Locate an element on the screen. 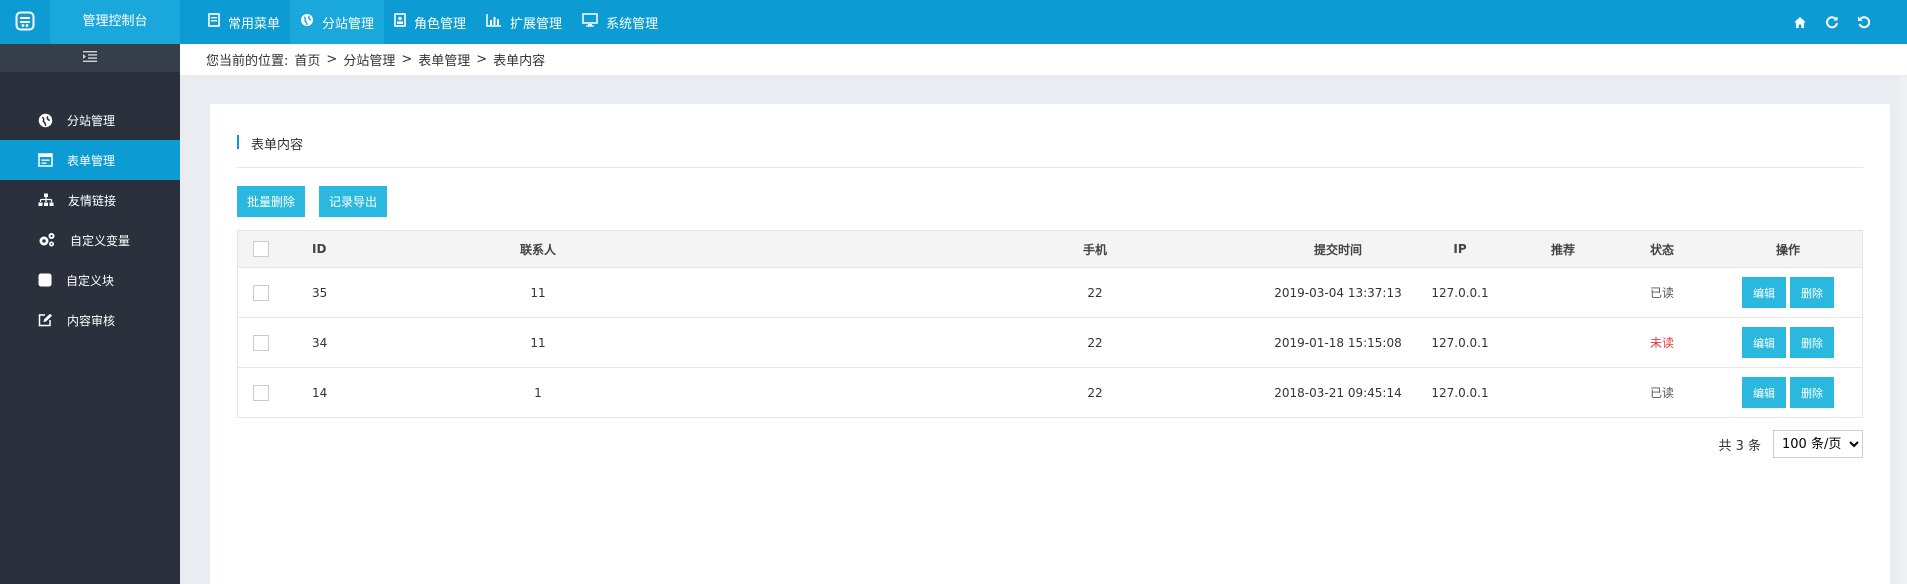 The image size is (1907, 584). logout-icon is located at coordinates (1864, 22).